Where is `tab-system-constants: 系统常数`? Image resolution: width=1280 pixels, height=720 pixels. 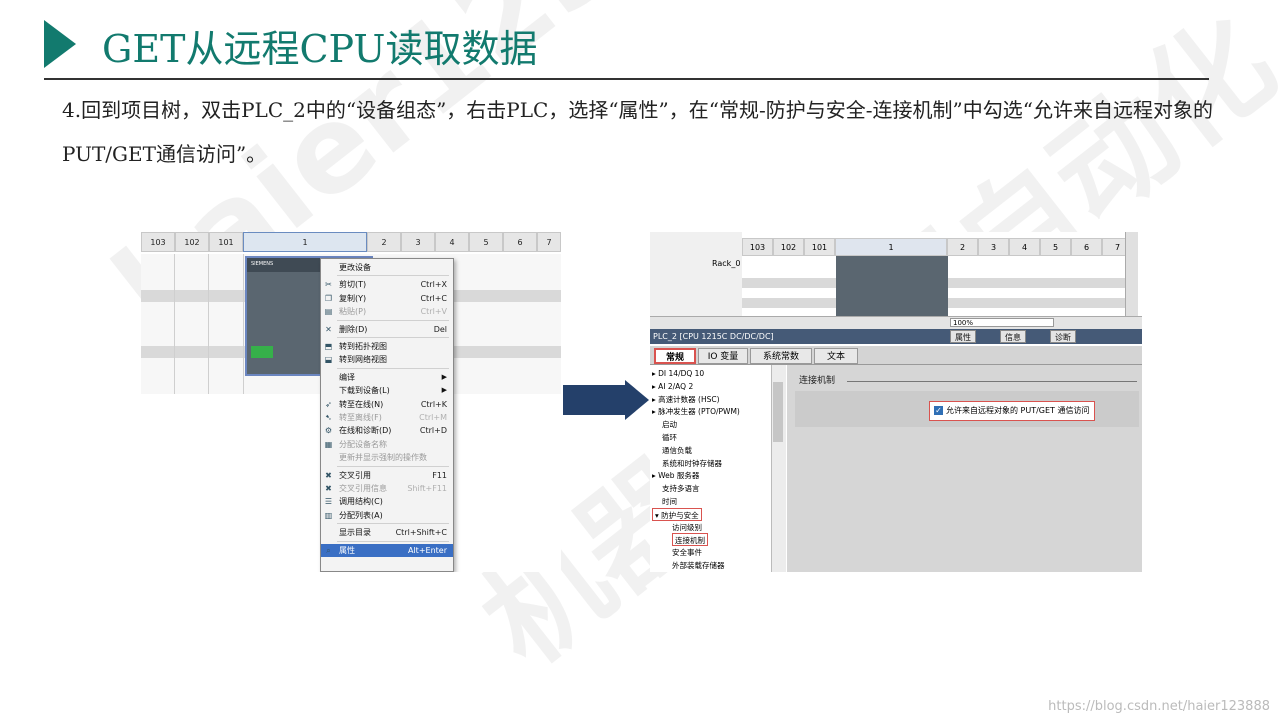
tab-system-constants: 系统常数 is located at coordinates (781, 356).